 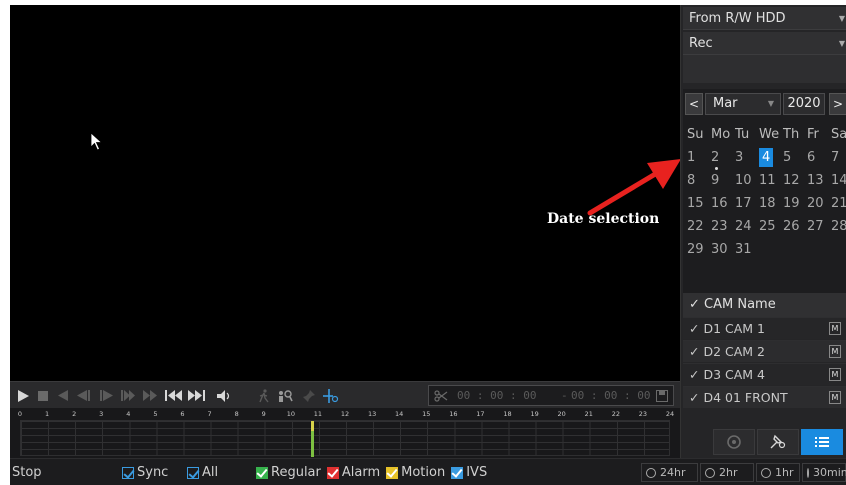 What do you see at coordinates (43, 395) in the screenshot?
I see `stop-button` at bounding box center [43, 395].